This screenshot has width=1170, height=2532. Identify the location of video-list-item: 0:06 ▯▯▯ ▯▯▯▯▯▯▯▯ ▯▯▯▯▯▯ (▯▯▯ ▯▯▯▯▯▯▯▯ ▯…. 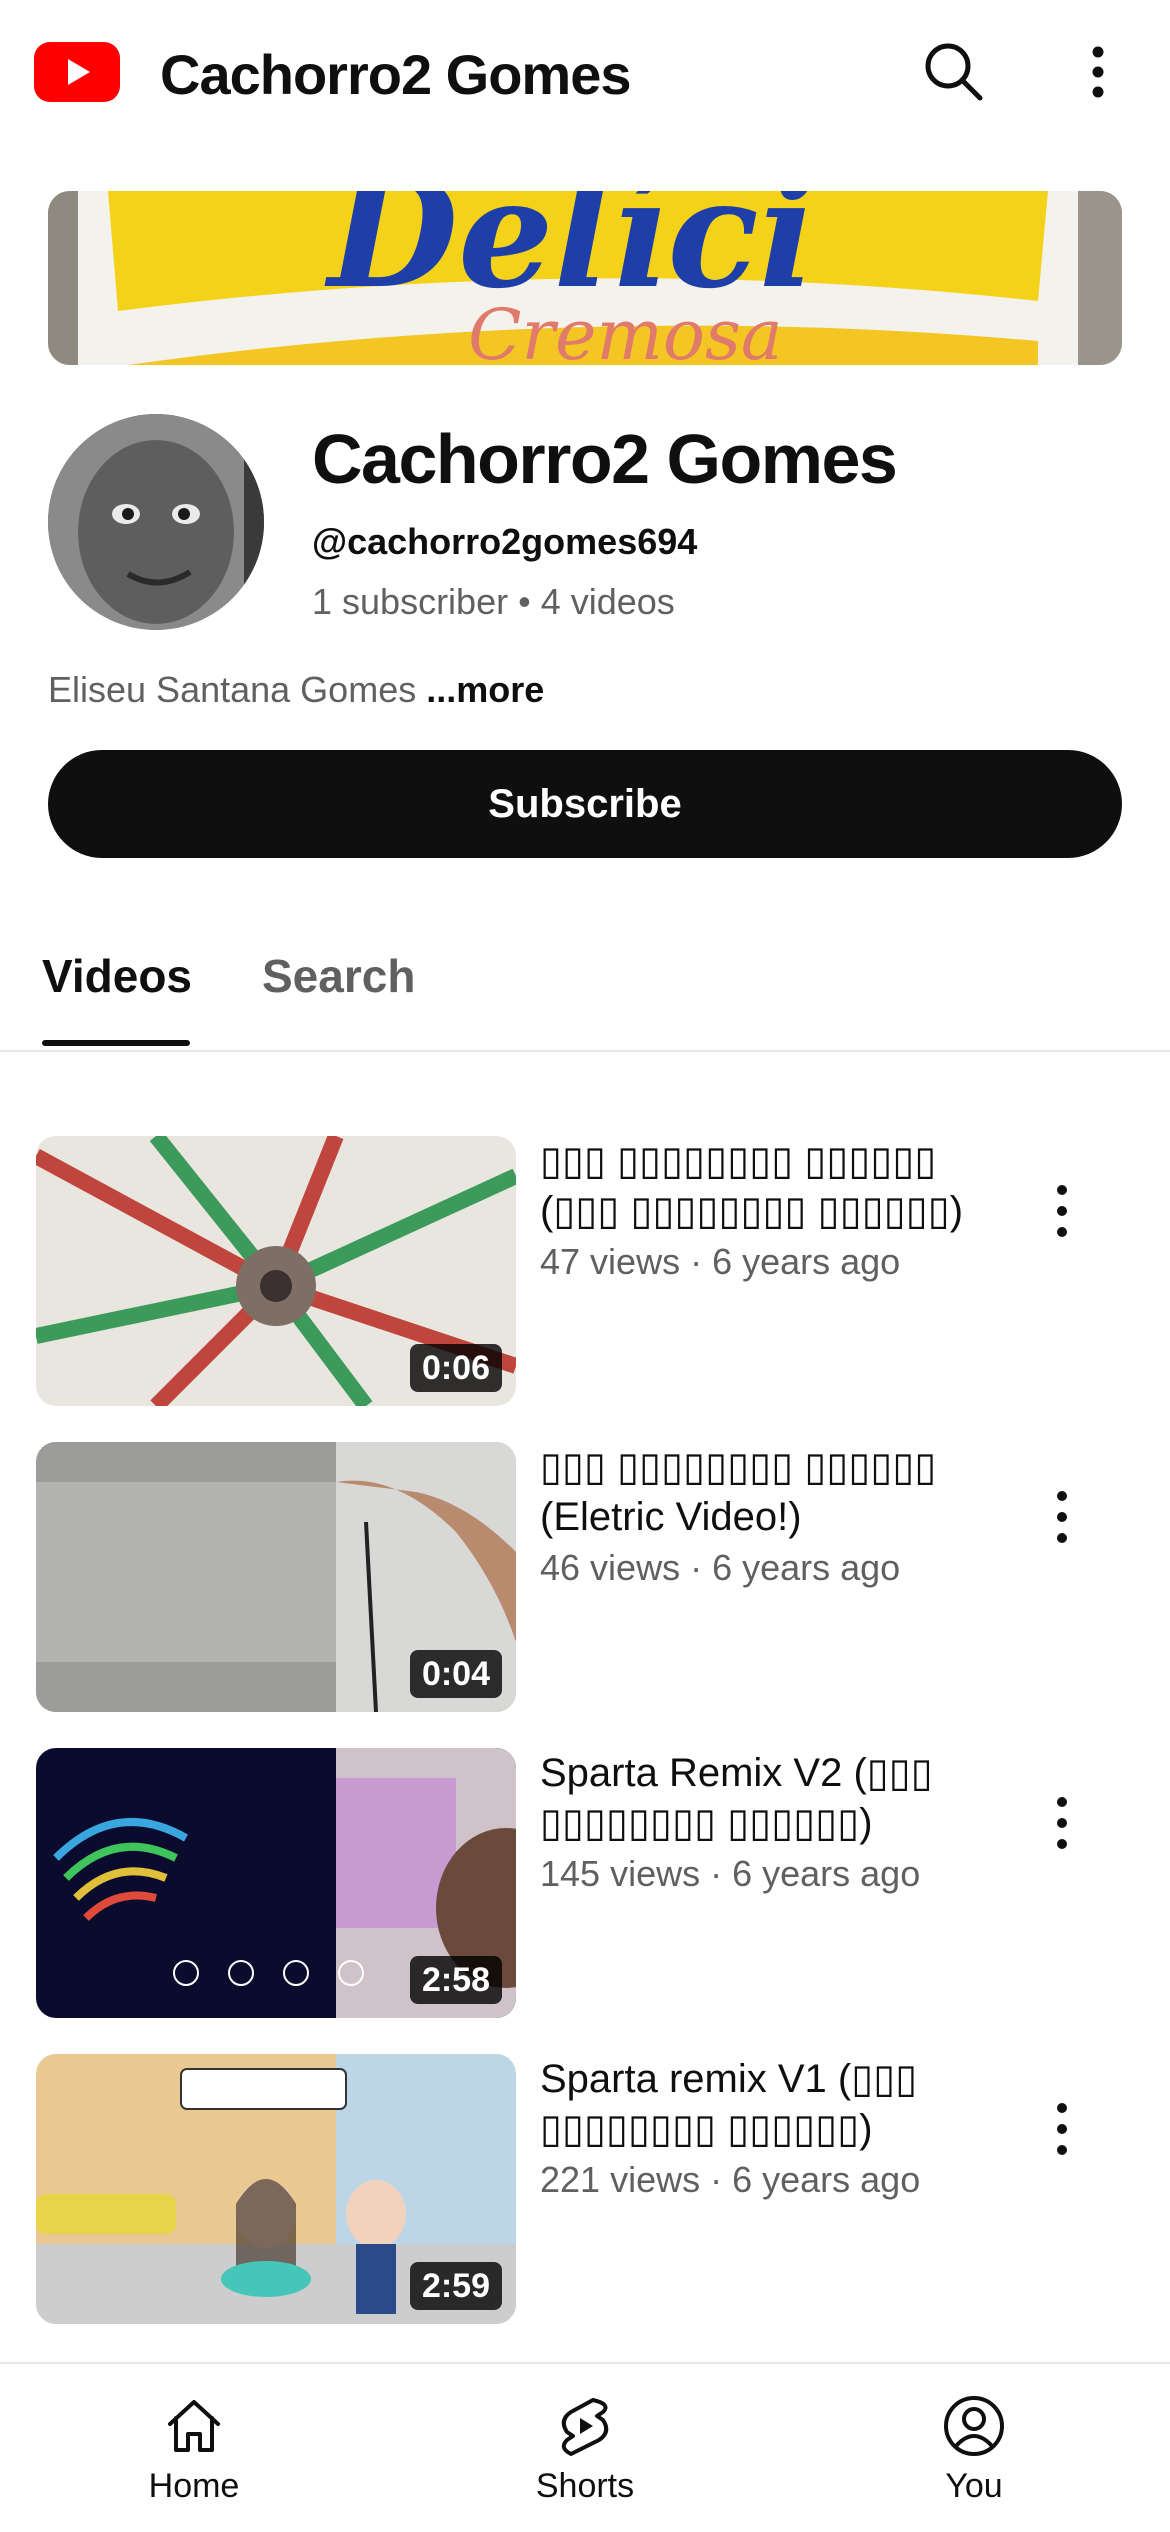
(585, 1272).